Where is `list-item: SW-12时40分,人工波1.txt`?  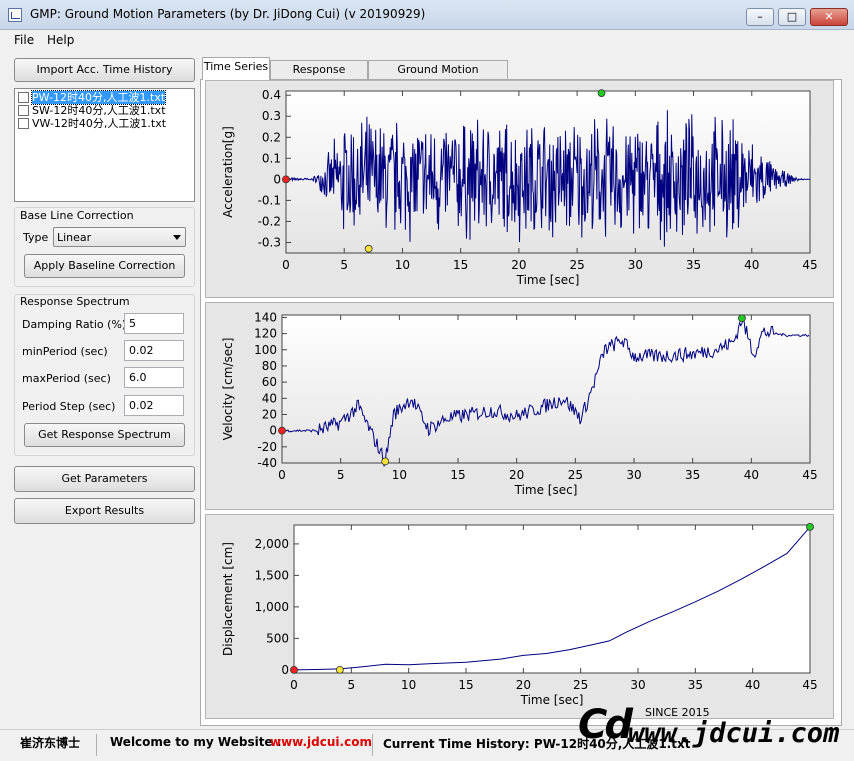
list-item: SW-12时40分,人工波1.txt is located at coordinates (92, 110).